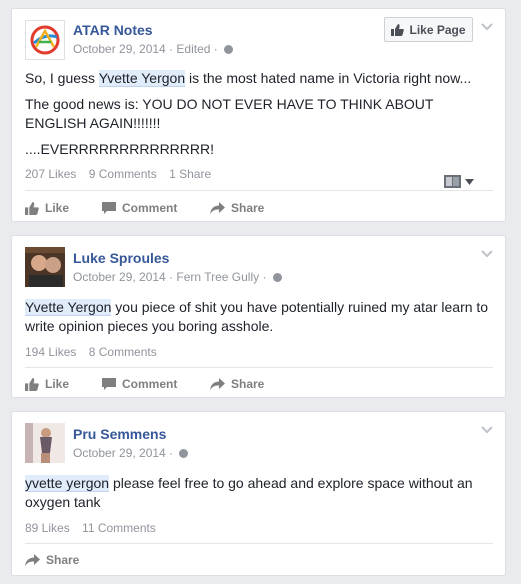 The height and width of the screenshot is (584, 521). Describe the element at coordinates (193, 49) in the screenshot. I see `edited-label: Edited` at that location.